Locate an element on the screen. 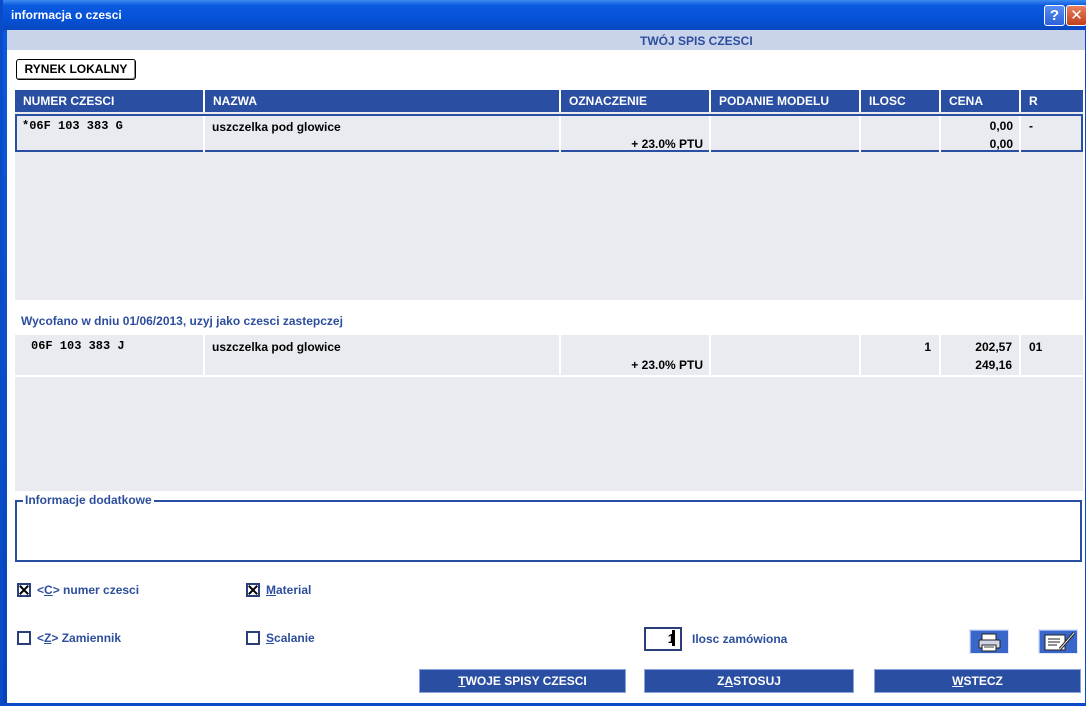 The width and height of the screenshot is (1086, 706). part-number-option-label: <C> numer czesci is located at coordinates (88, 590).